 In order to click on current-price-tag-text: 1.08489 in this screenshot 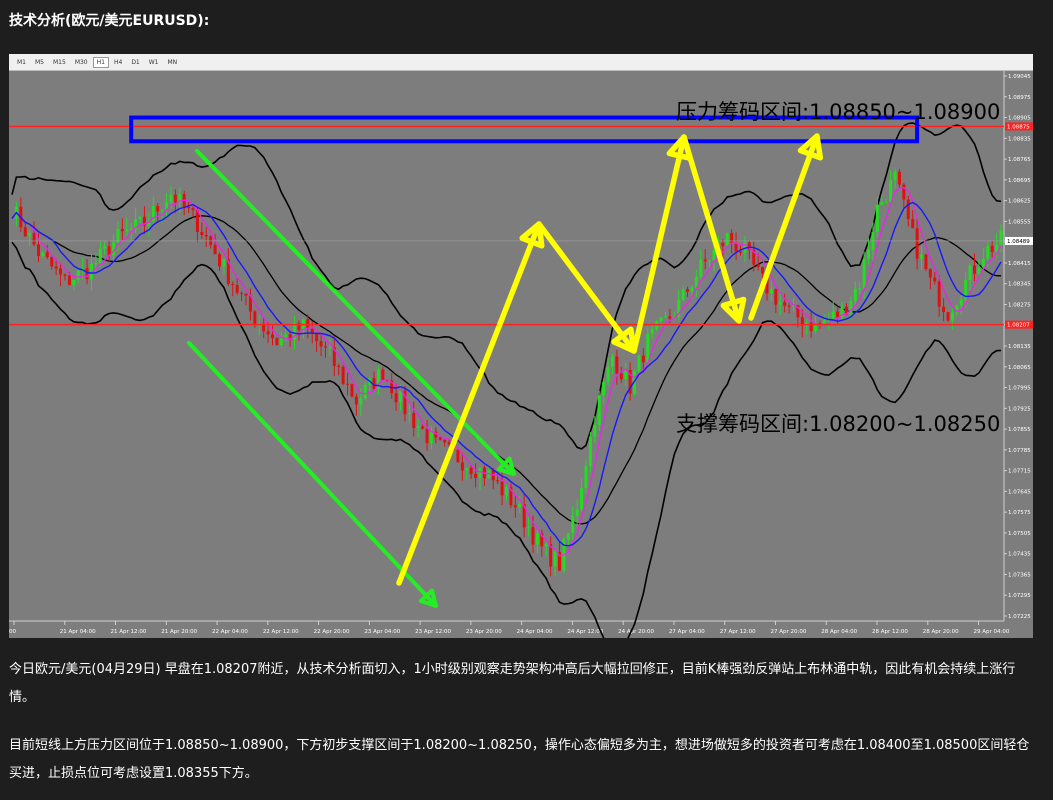, I will do `click(1018, 242)`.